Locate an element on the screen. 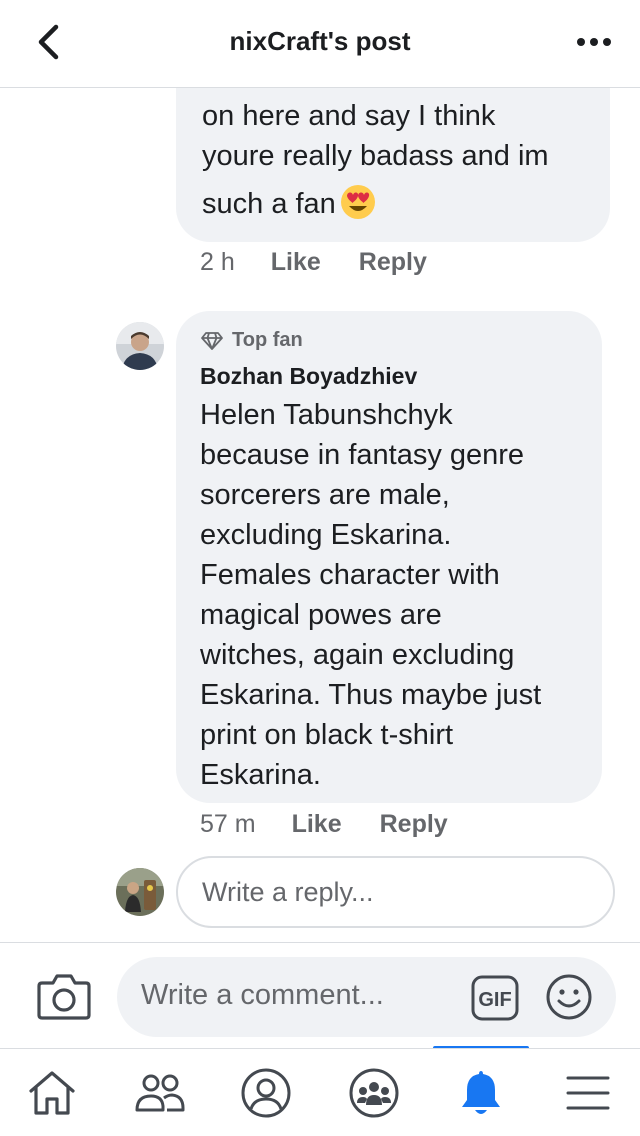  tab-home is located at coordinates (52, 1092).